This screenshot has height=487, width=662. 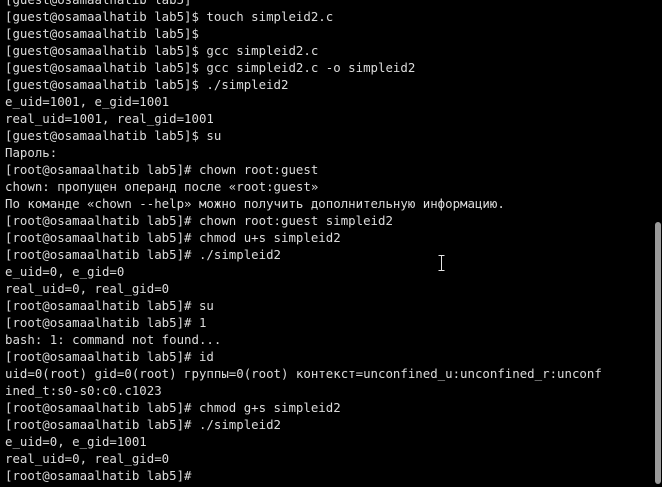 What do you see at coordinates (113, 135) in the screenshot?
I see `terminal-line: [guest@osamaalhatib lab5]$ su` at bounding box center [113, 135].